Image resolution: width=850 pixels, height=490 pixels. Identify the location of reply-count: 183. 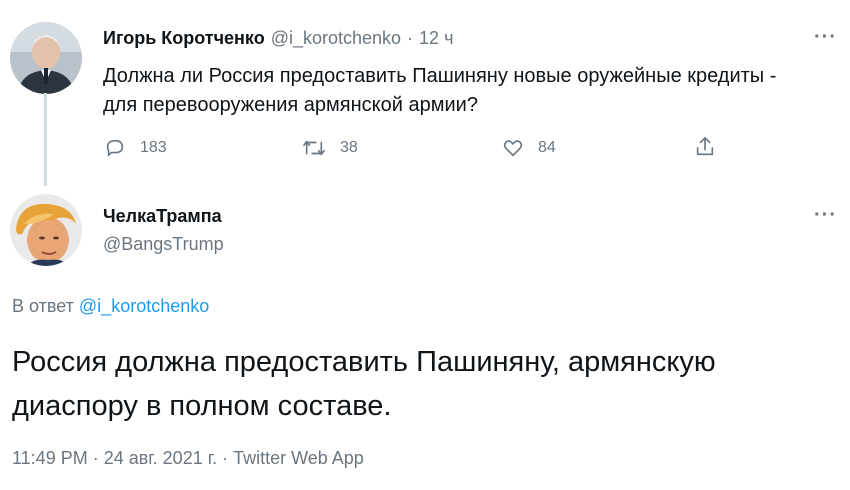
(153, 147).